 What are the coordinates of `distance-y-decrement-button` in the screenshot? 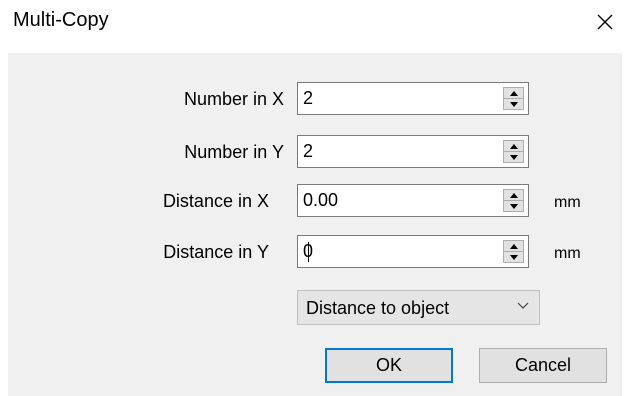 It's located at (513, 256).